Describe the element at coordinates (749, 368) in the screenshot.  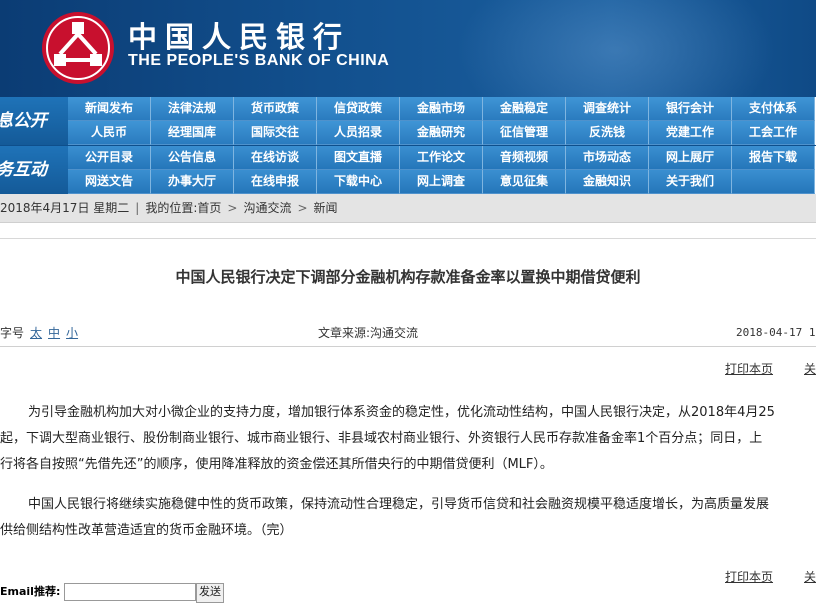
I see `print-page-link: 打印本页` at that location.